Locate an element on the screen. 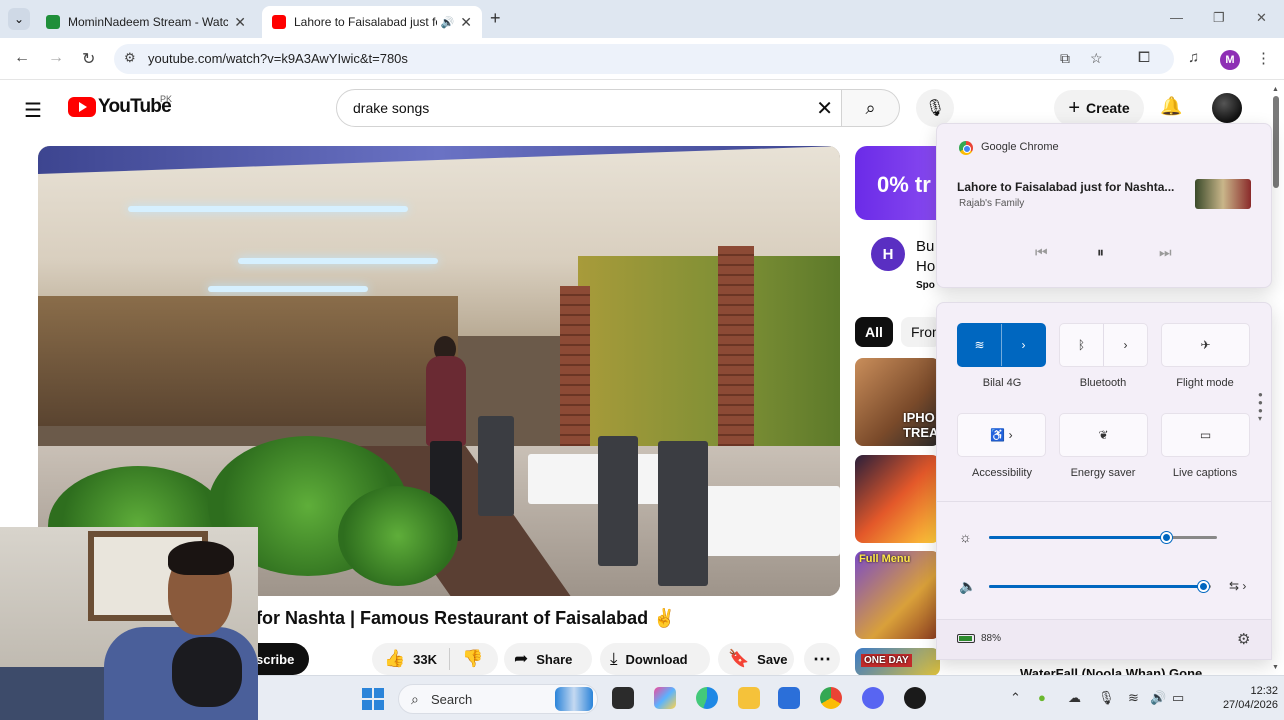 This screenshot has width=1284, height=720. terminal-app-icon is located at coordinates (623, 698).